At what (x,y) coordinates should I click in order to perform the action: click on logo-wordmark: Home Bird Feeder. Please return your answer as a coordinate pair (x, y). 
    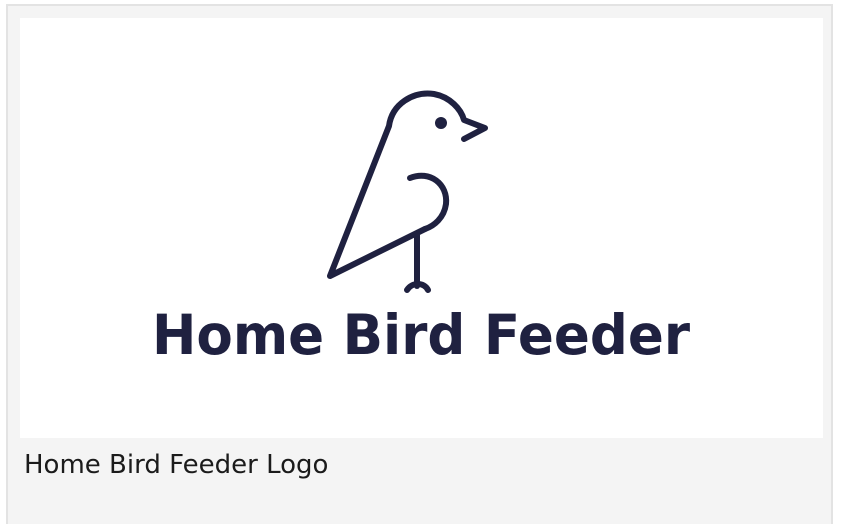
    Looking at the image, I should click on (421, 335).